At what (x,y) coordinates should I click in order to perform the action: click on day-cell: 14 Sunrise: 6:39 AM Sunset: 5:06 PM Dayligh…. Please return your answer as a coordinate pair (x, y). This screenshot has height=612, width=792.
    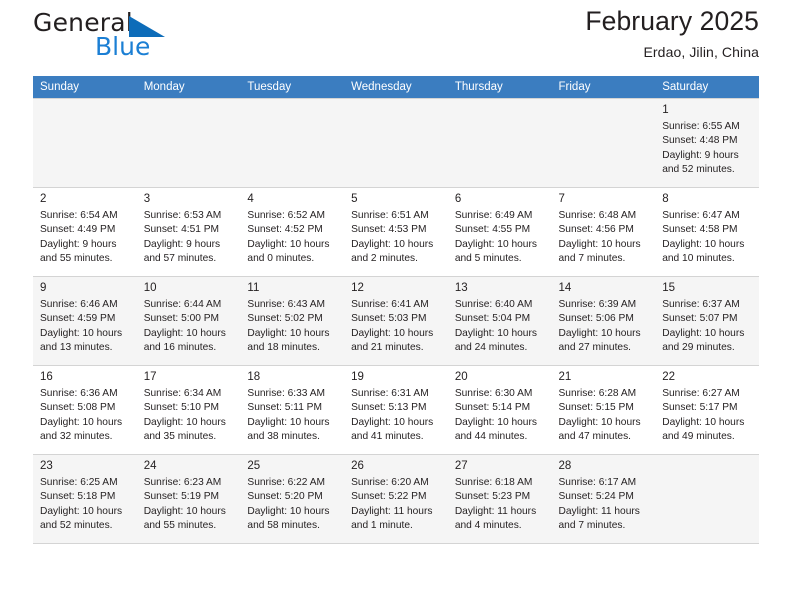
    Looking at the image, I should click on (603, 321).